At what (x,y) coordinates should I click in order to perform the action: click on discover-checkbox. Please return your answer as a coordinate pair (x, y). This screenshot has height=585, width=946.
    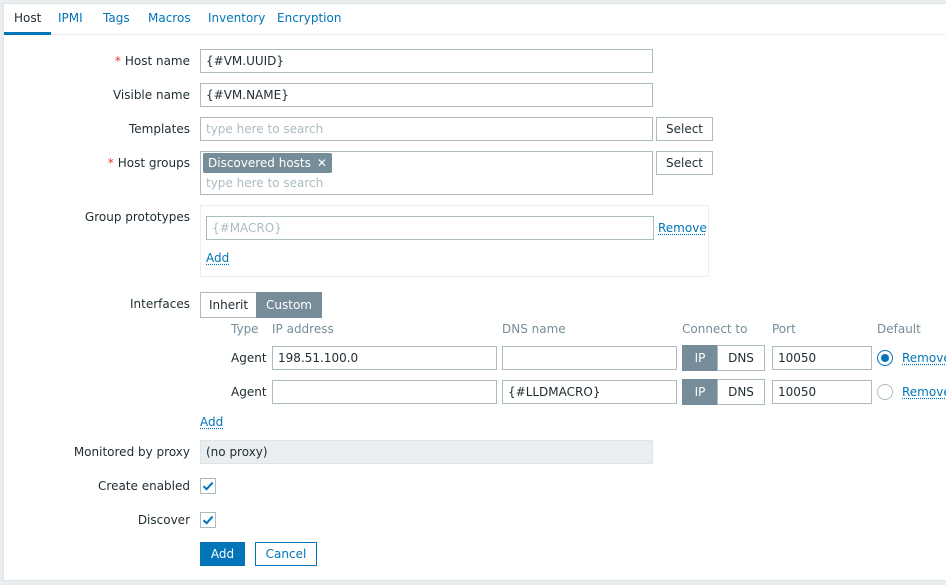
    Looking at the image, I should click on (208, 520).